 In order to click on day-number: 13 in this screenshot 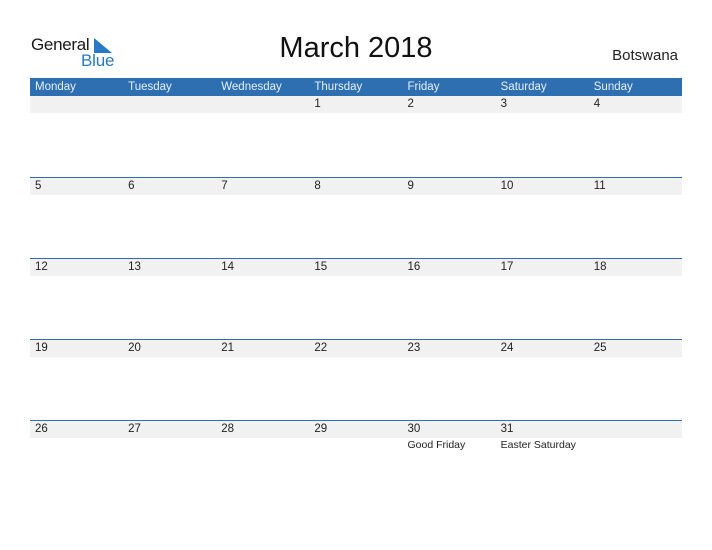, I will do `click(134, 267)`.